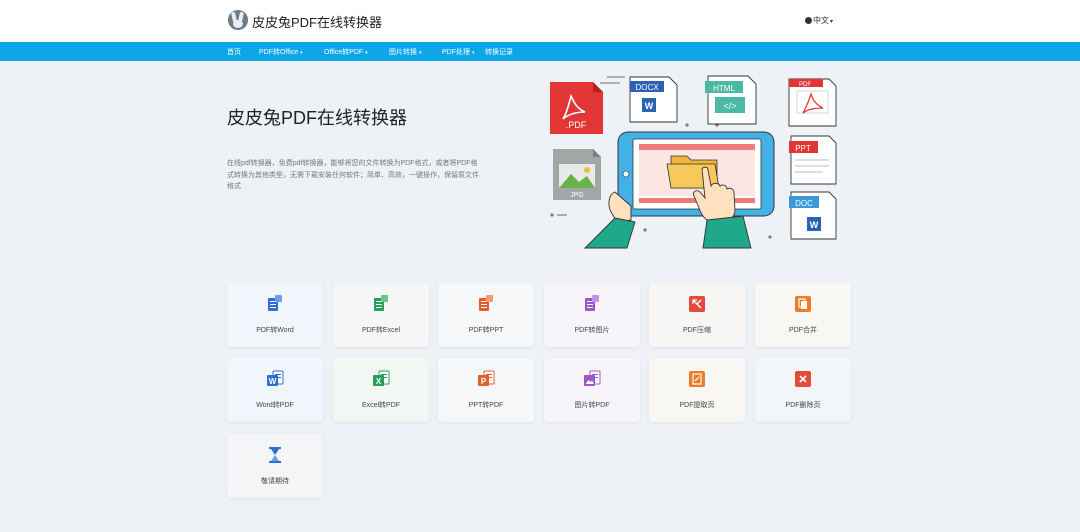 This screenshot has height=532, width=1080. What do you see at coordinates (381, 315) in the screenshot?
I see `tool-card-pdf-to-excel: PDF转Excel` at bounding box center [381, 315].